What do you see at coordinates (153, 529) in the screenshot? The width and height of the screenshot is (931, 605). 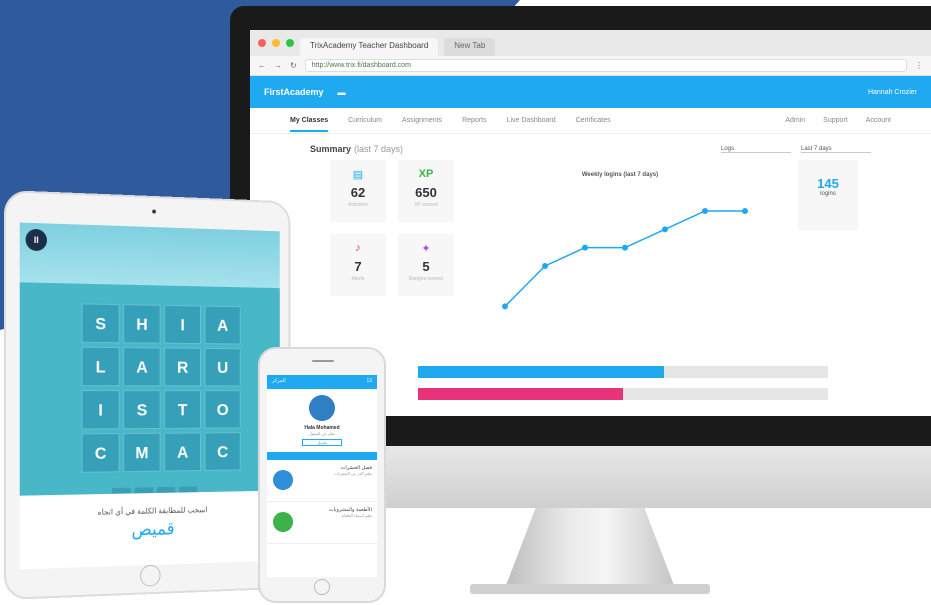 I see `target-word: قميص` at bounding box center [153, 529].